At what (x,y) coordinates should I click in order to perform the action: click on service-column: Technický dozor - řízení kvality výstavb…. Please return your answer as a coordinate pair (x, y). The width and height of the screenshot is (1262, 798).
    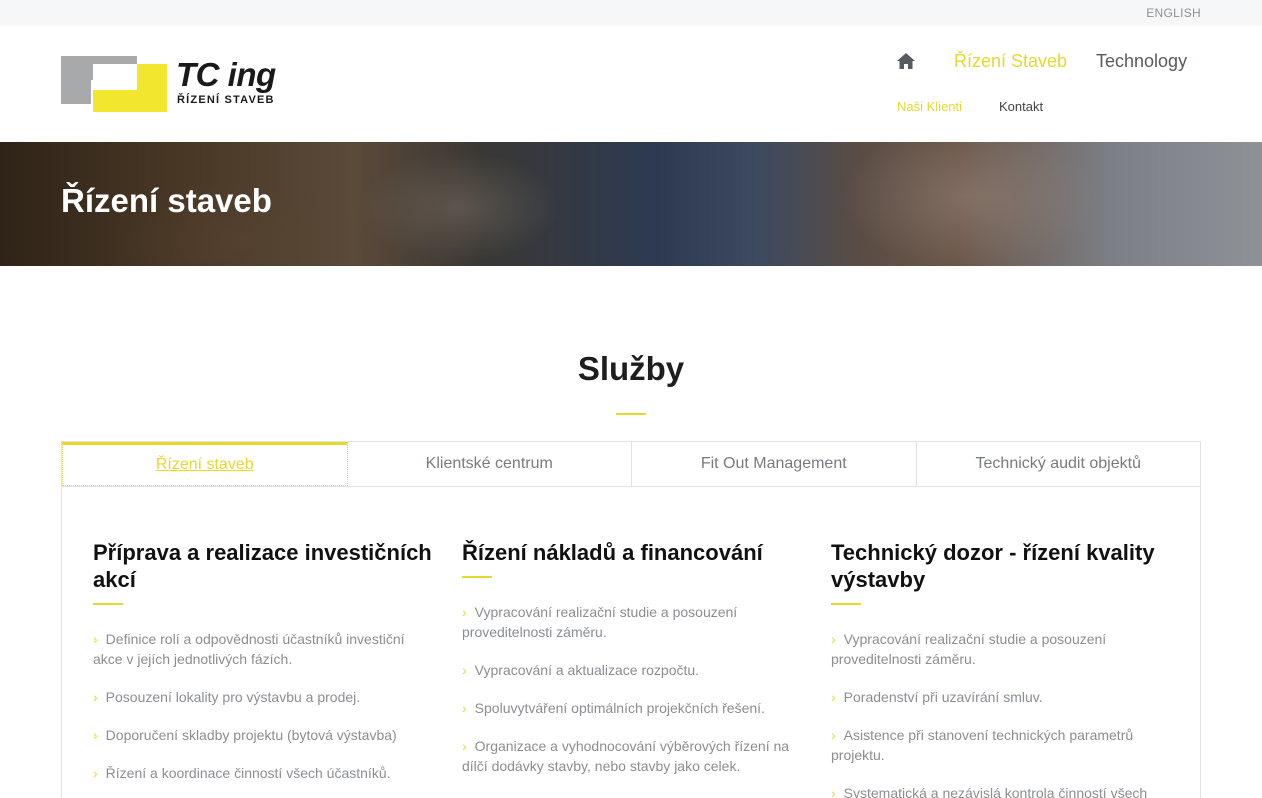
    Looking at the image, I should click on (1001, 668).